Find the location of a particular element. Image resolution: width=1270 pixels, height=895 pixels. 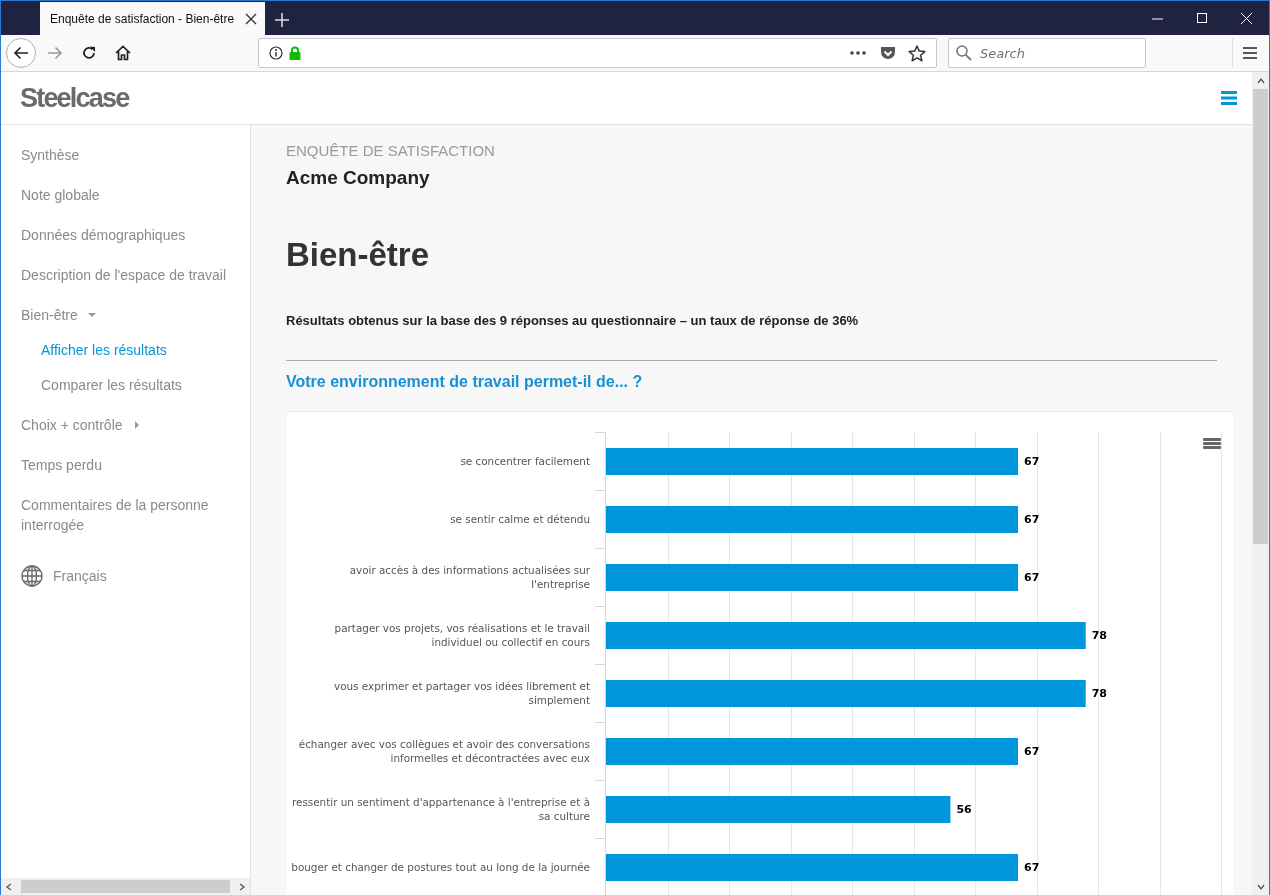

nav-link: Temps perdu is located at coordinates (61, 465).